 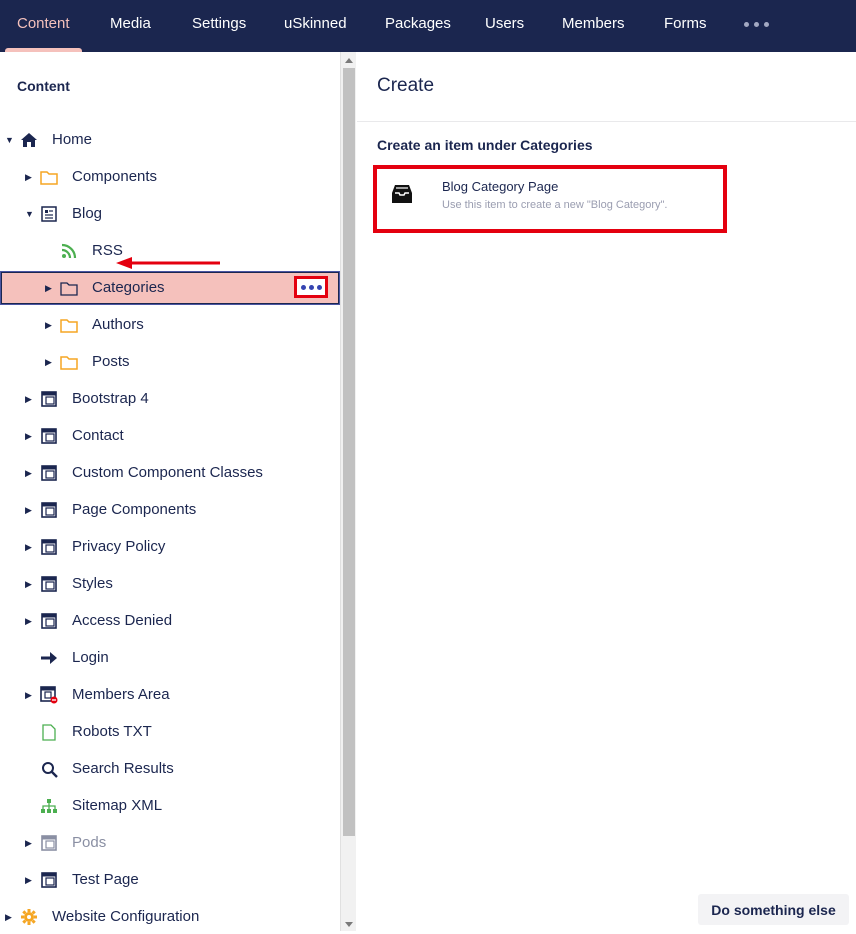 What do you see at coordinates (122, 620) in the screenshot?
I see `tree-item-label: Access Denied` at bounding box center [122, 620].